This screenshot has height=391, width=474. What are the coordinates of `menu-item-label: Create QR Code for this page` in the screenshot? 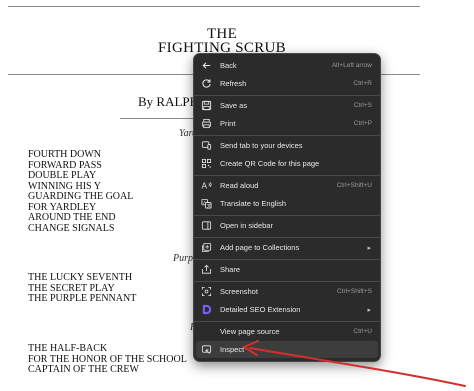 It's located at (270, 163).